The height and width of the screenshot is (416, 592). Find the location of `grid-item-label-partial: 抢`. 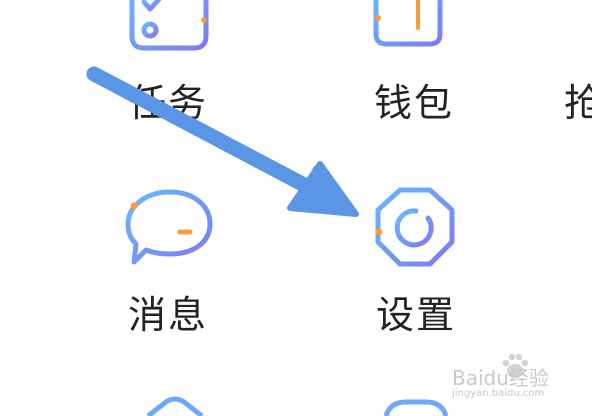

grid-item-label-partial: 抢 is located at coordinates (578, 103).